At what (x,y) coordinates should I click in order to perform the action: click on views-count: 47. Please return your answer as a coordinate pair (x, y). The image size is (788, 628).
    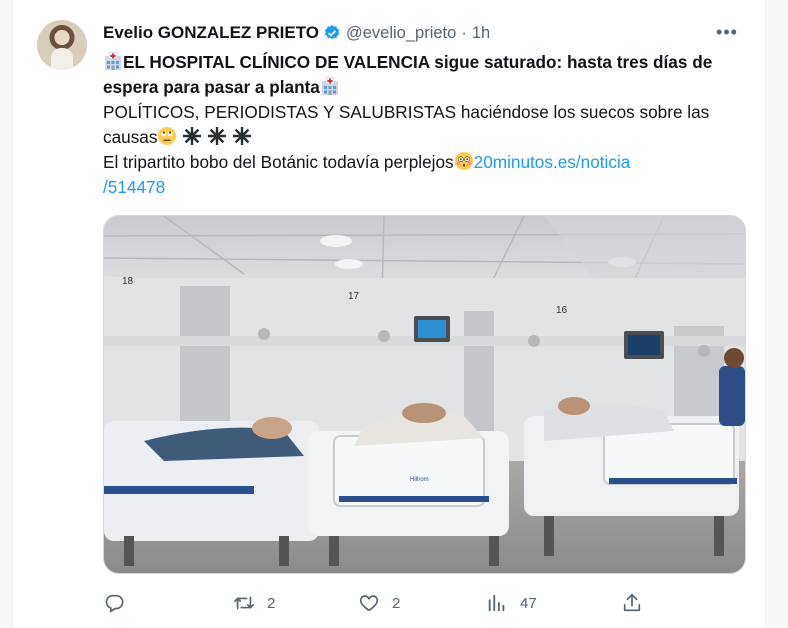
    Looking at the image, I should click on (528, 603).